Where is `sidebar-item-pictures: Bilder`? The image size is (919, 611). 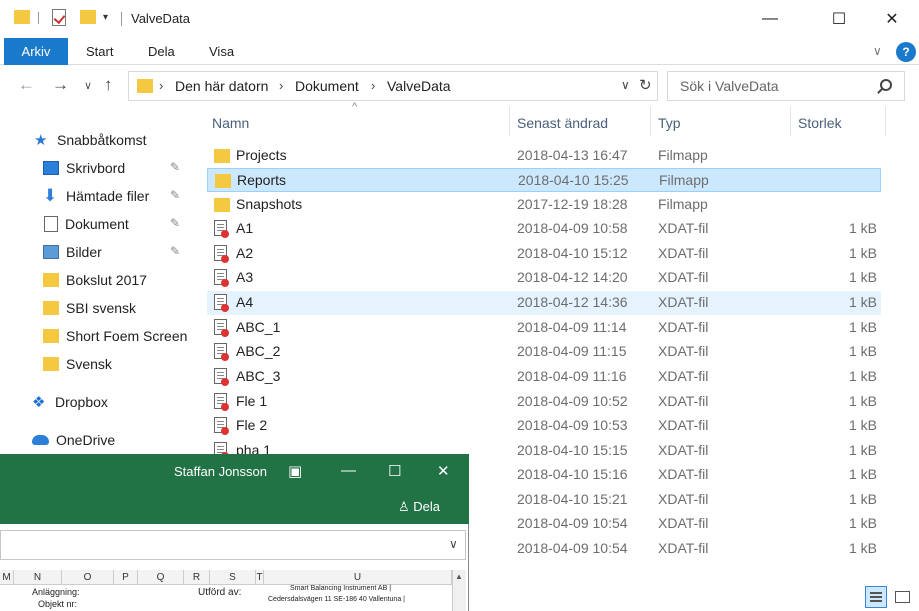 sidebar-item-pictures: Bilder is located at coordinates (72, 252).